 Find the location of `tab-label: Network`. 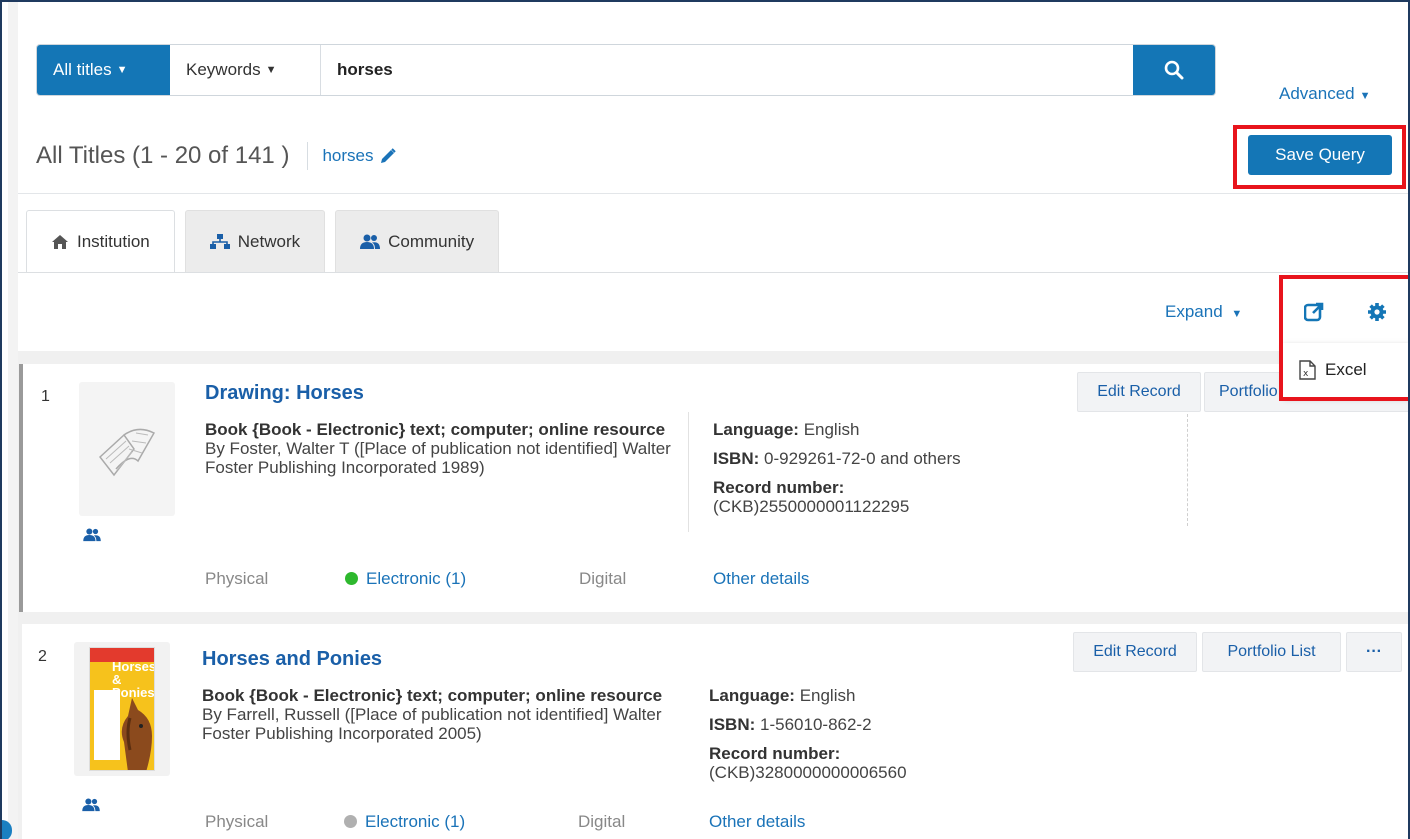

tab-label: Network is located at coordinates (269, 241).